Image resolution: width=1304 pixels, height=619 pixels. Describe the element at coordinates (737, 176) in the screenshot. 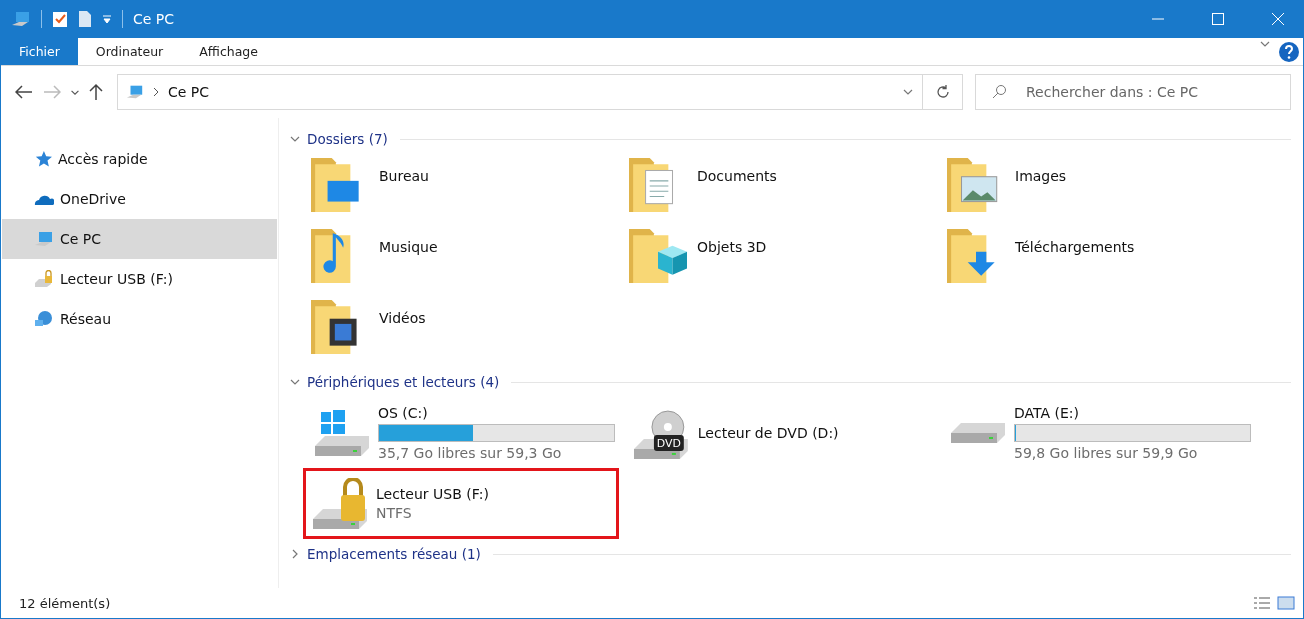

I see `folder-name: Documents` at that location.